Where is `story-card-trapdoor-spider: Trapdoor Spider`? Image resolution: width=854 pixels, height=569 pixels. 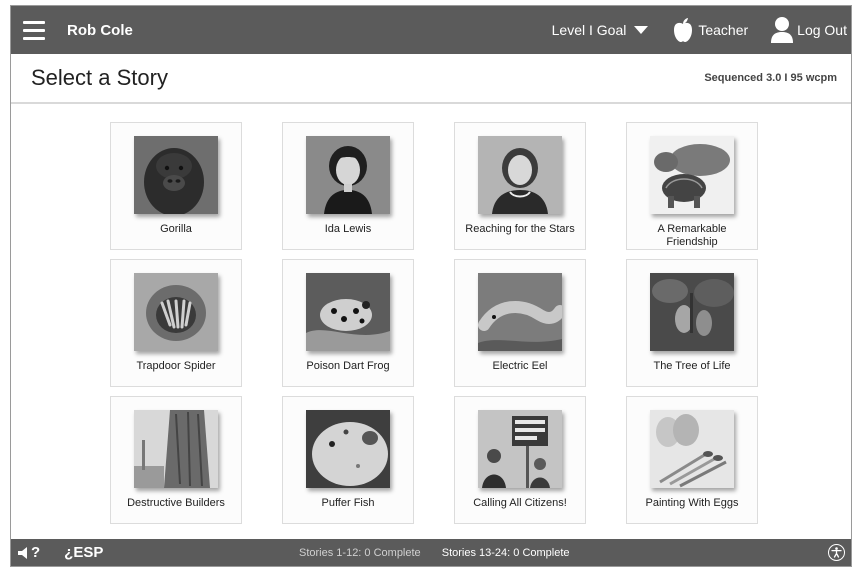 story-card-trapdoor-spider: Trapdoor Spider is located at coordinates (176, 323).